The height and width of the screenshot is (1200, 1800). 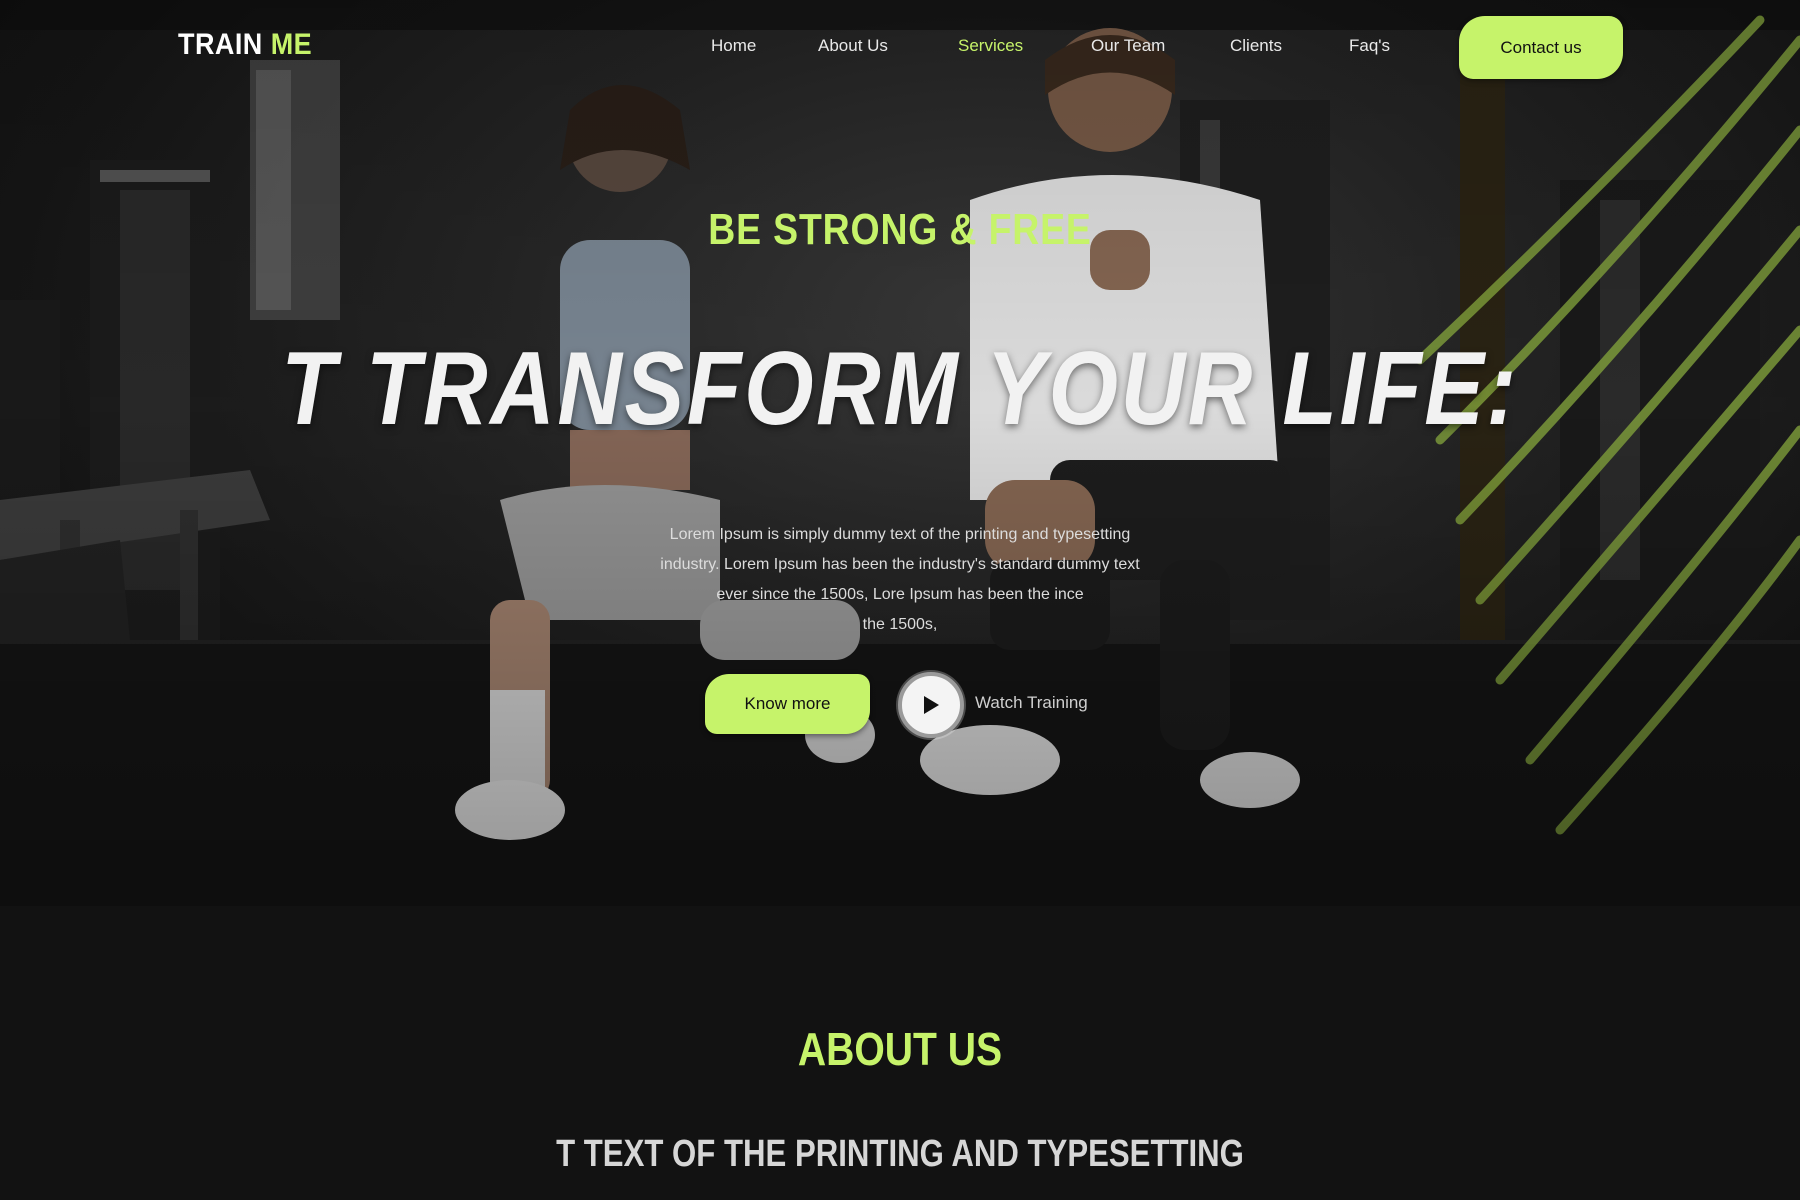 What do you see at coordinates (1541, 47) in the screenshot?
I see `contact-us-button: Contact us` at bounding box center [1541, 47].